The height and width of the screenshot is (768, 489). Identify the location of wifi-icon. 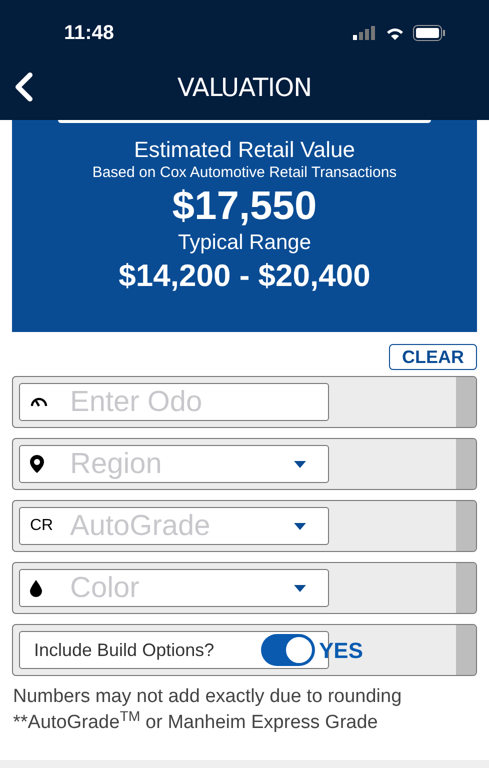
(395, 33).